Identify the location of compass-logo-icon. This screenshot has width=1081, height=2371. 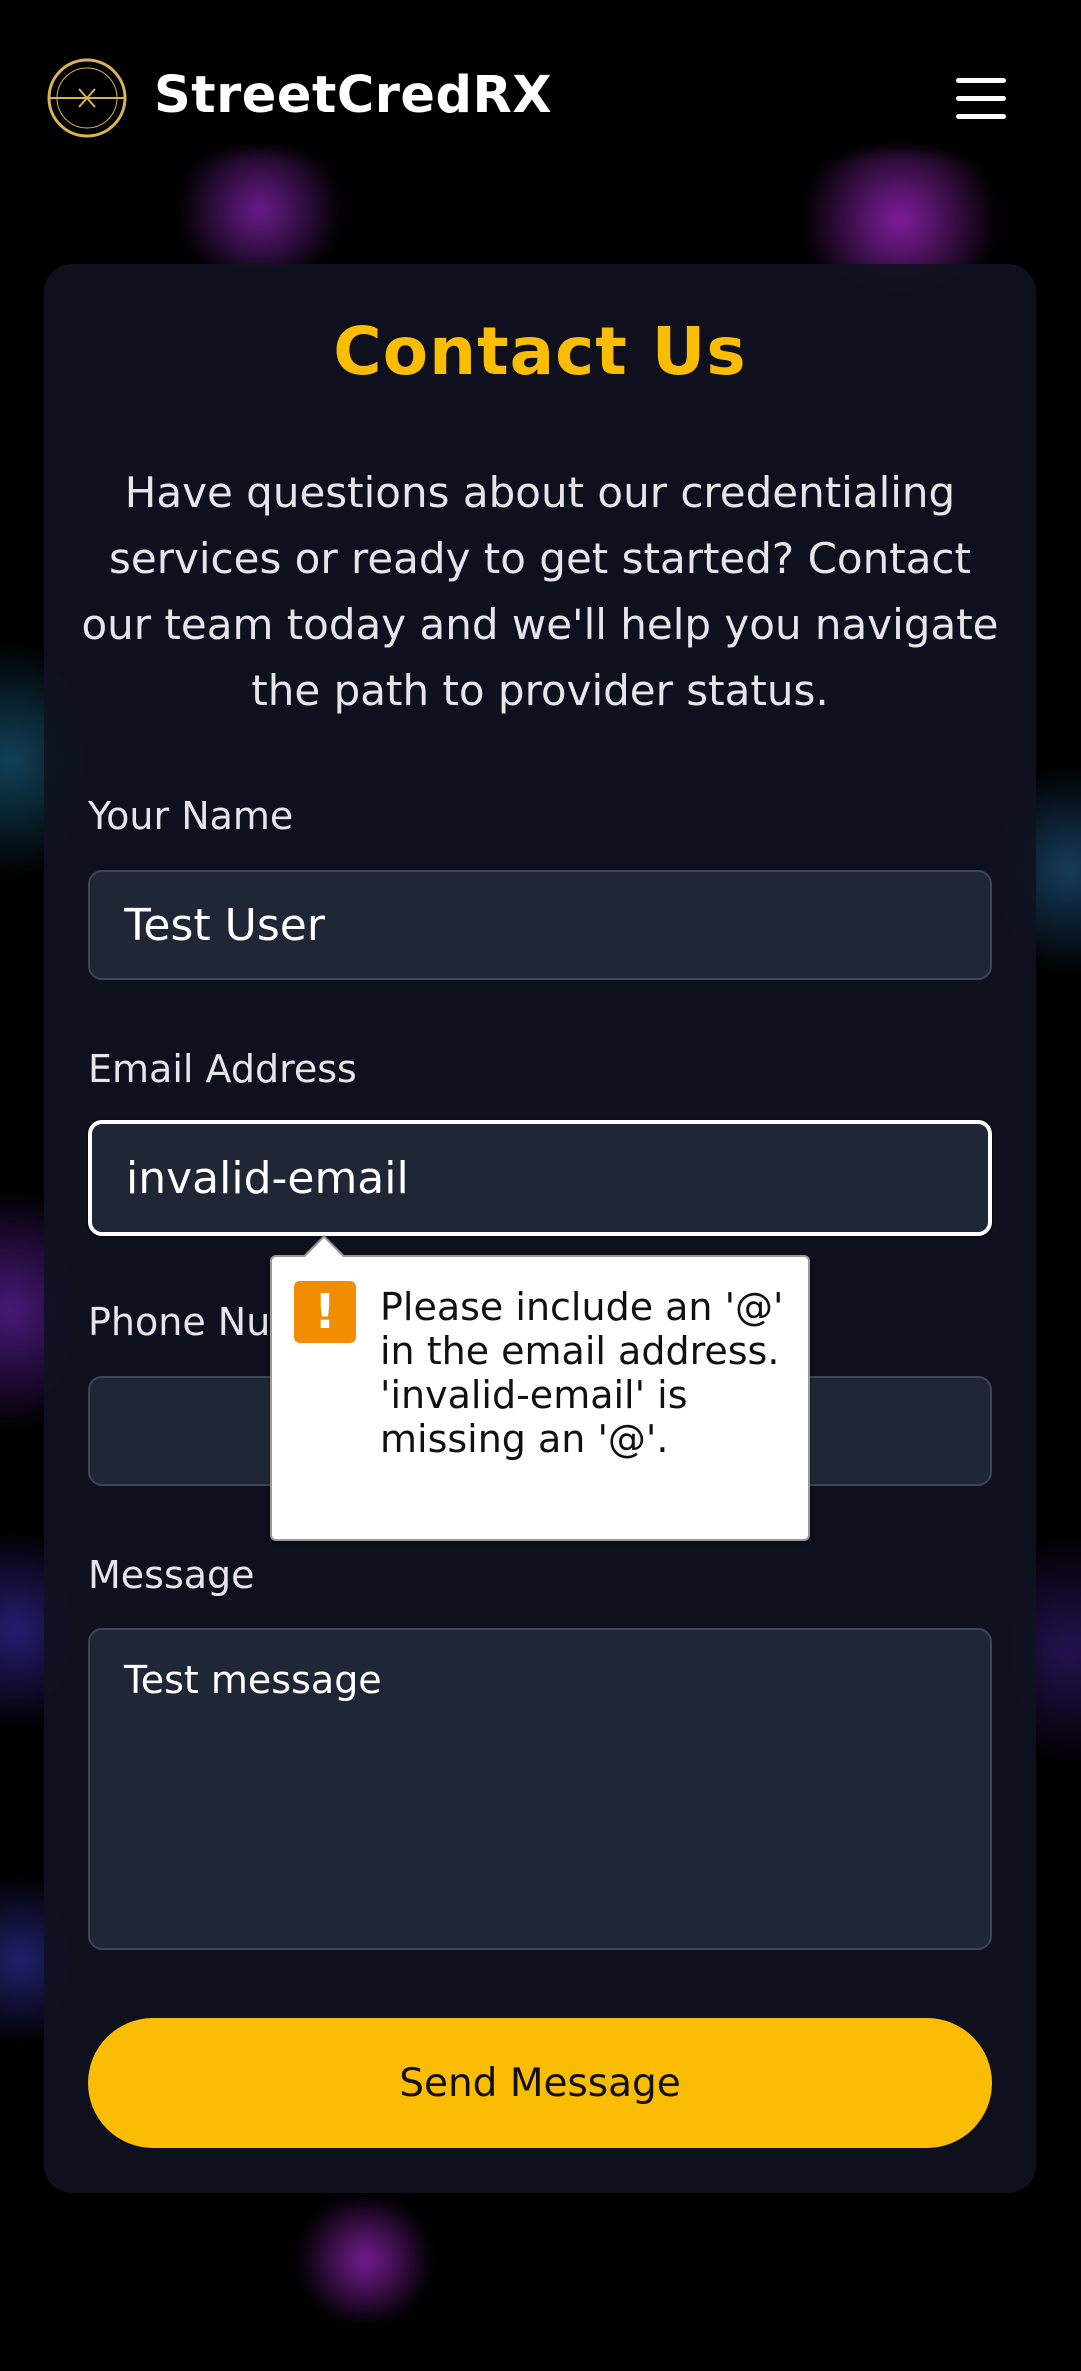
(87, 98).